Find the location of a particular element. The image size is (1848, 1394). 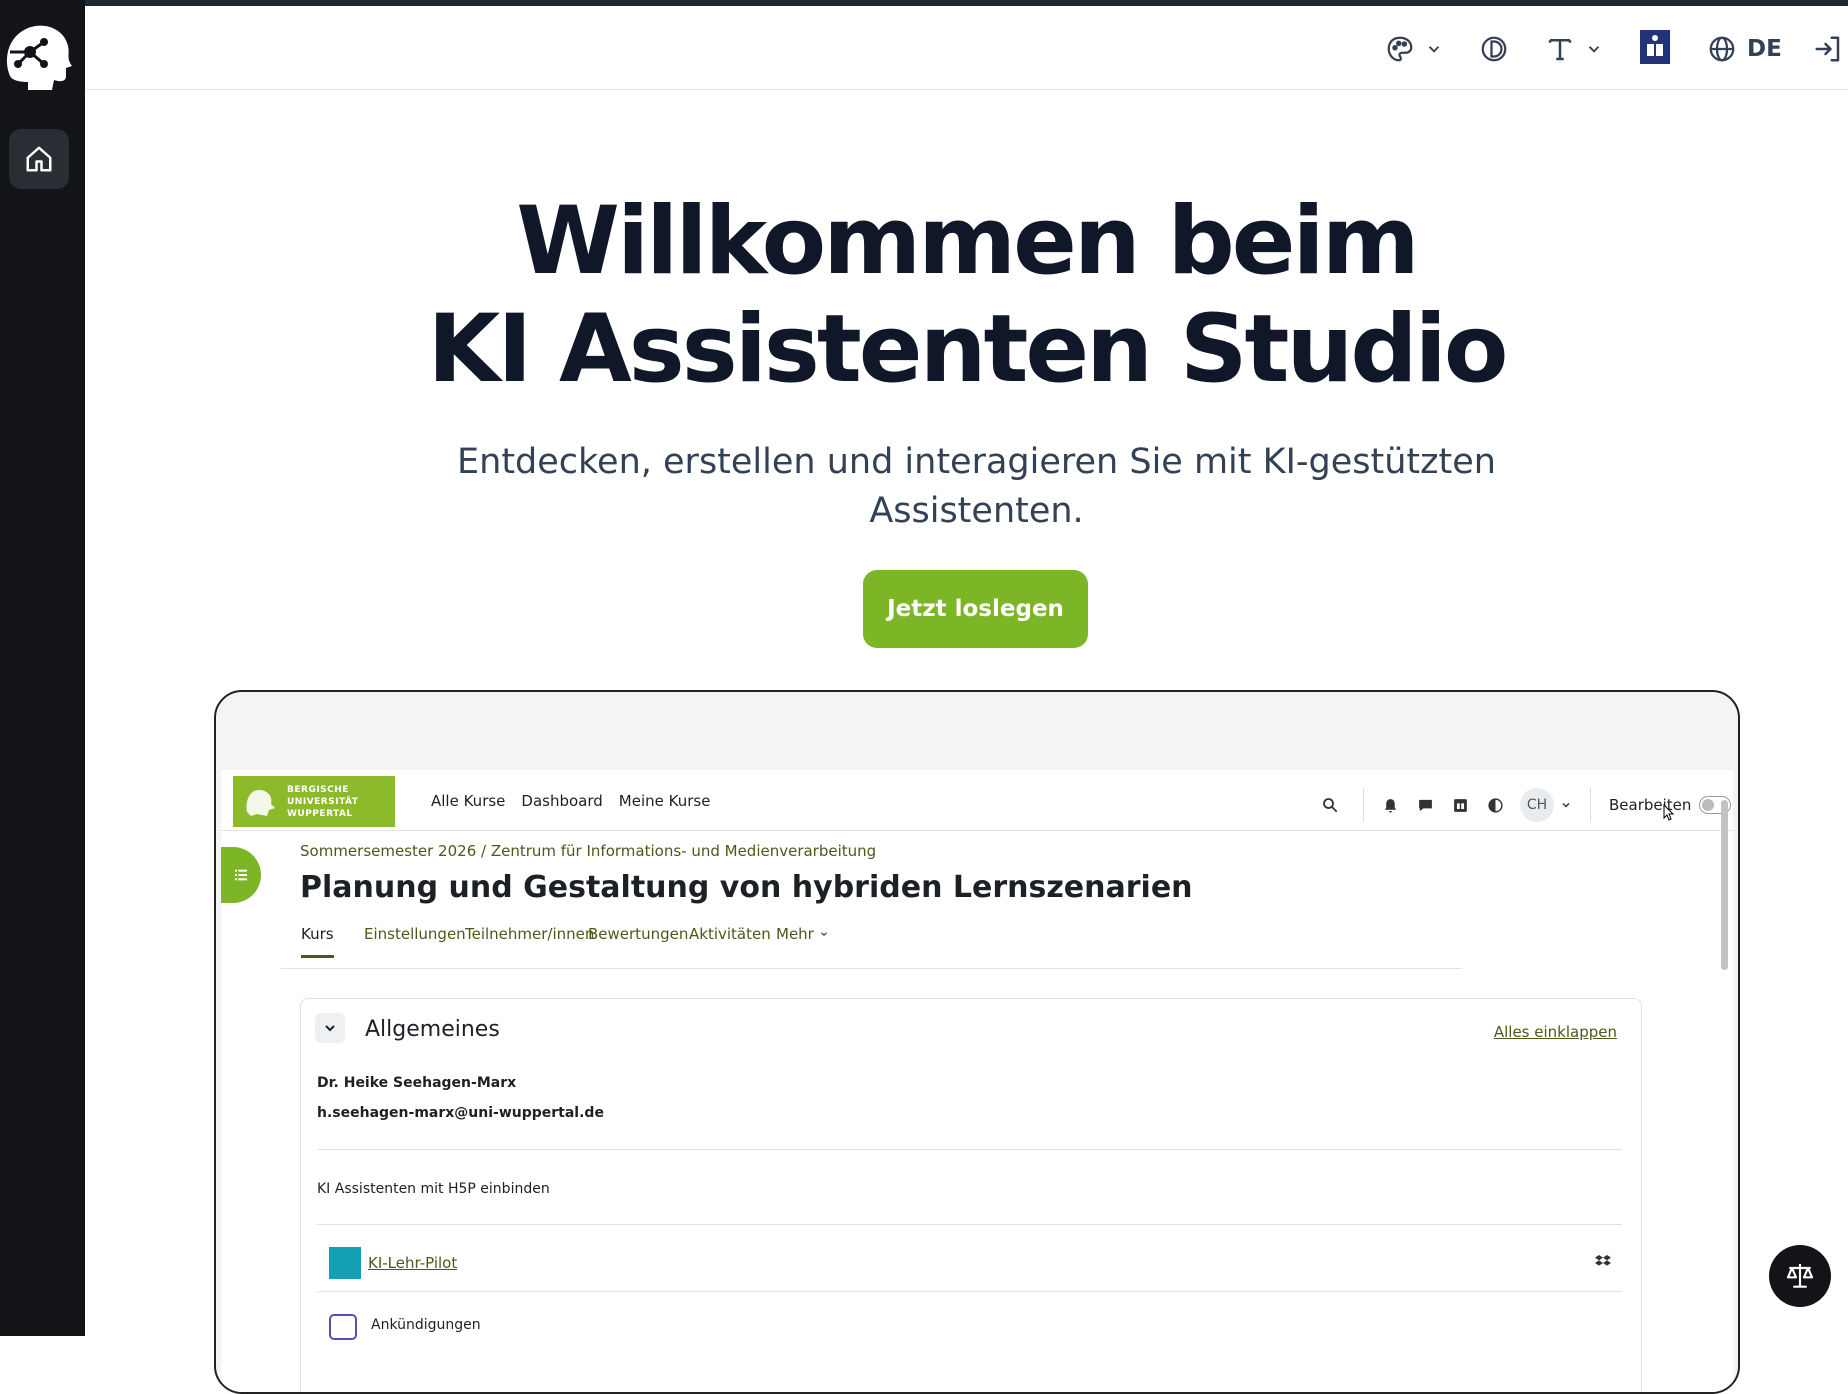

section-title: Allgemeines is located at coordinates (432, 1029).